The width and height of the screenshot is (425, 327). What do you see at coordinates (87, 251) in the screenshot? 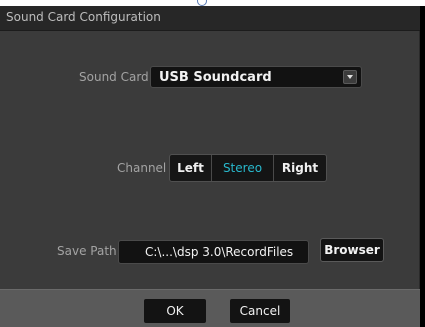
I see `save-path-label: Save Path` at bounding box center [87, 251].